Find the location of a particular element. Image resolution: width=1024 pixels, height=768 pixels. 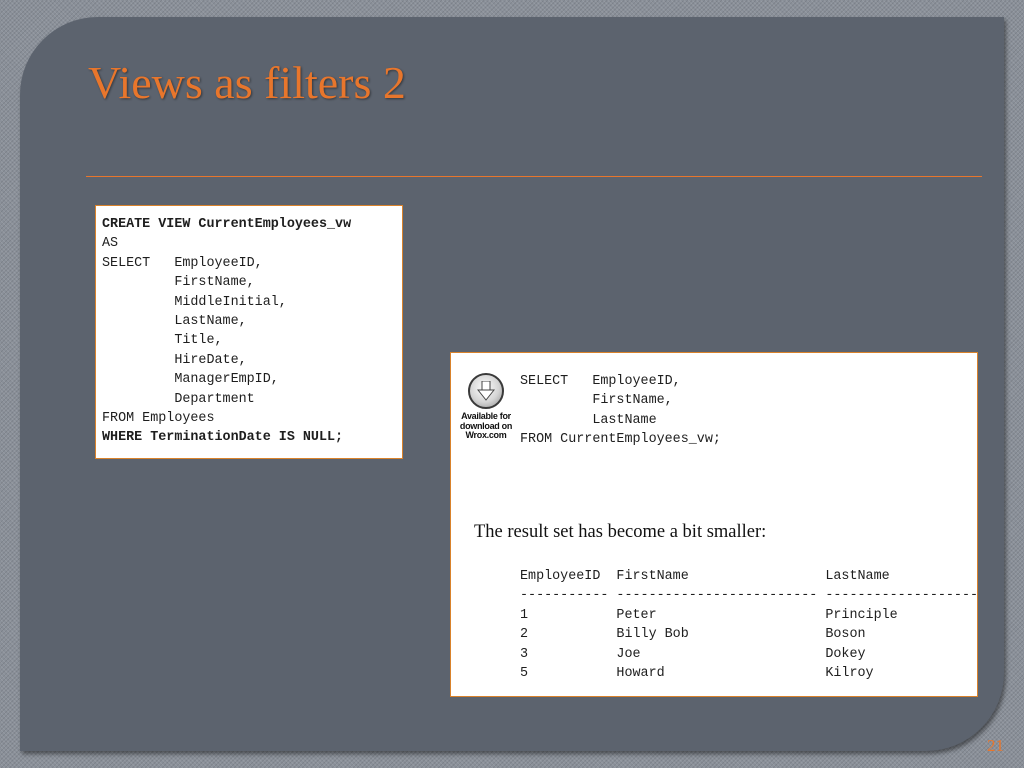

query-line-firstname: FirstName, is located at coordinates (596, 401).